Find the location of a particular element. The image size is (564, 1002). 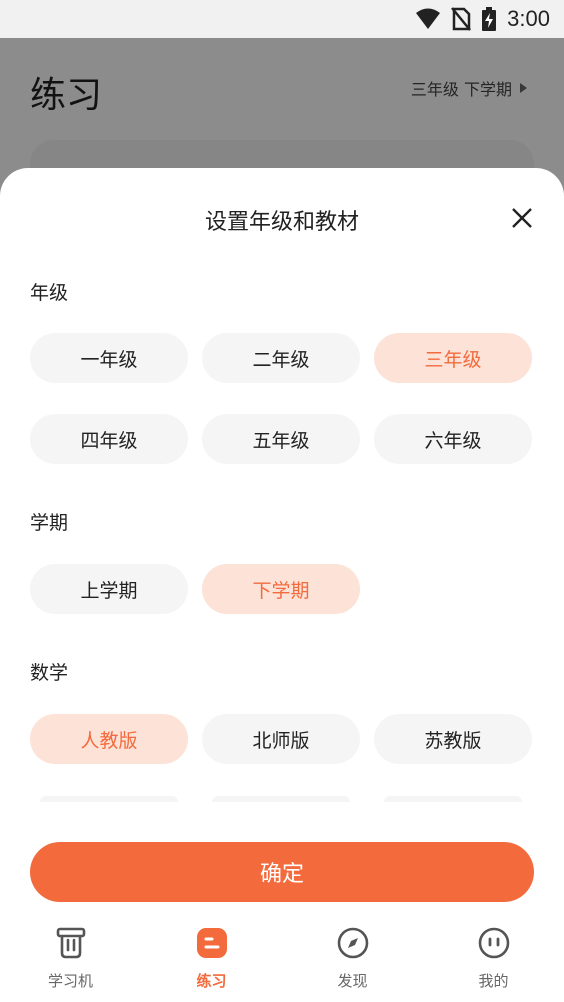

tab-discover-label: 发现 is located at coordinates (352, 981).